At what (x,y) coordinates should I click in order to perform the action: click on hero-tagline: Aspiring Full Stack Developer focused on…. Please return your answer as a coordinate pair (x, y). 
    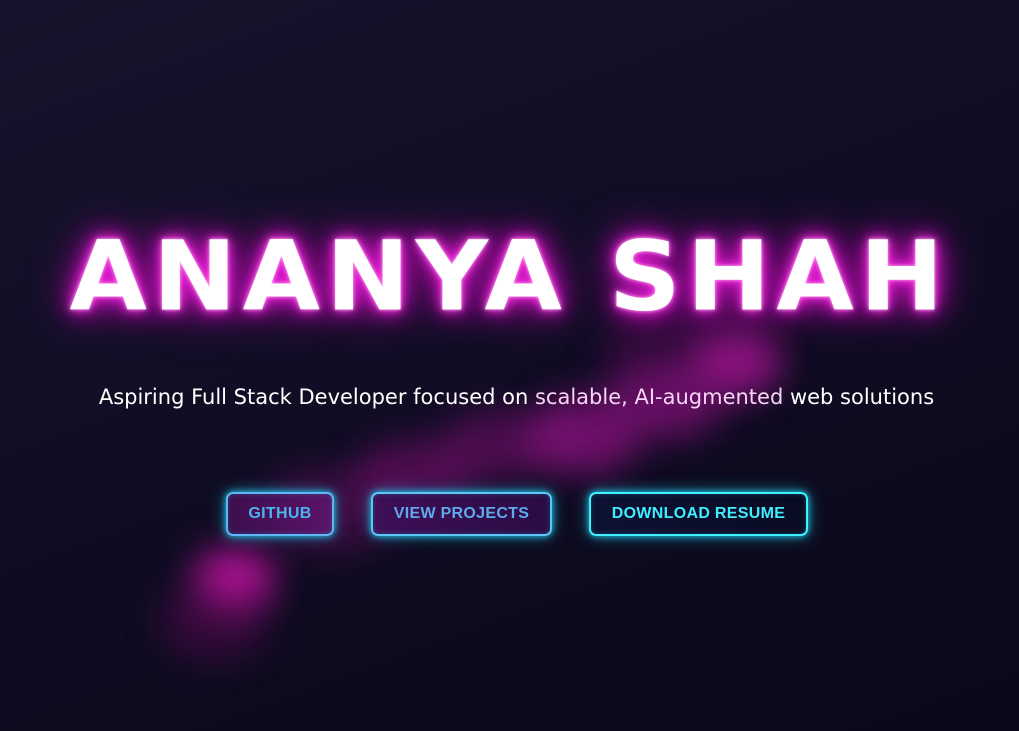
    Looking at the image, I should click on (509, 397).